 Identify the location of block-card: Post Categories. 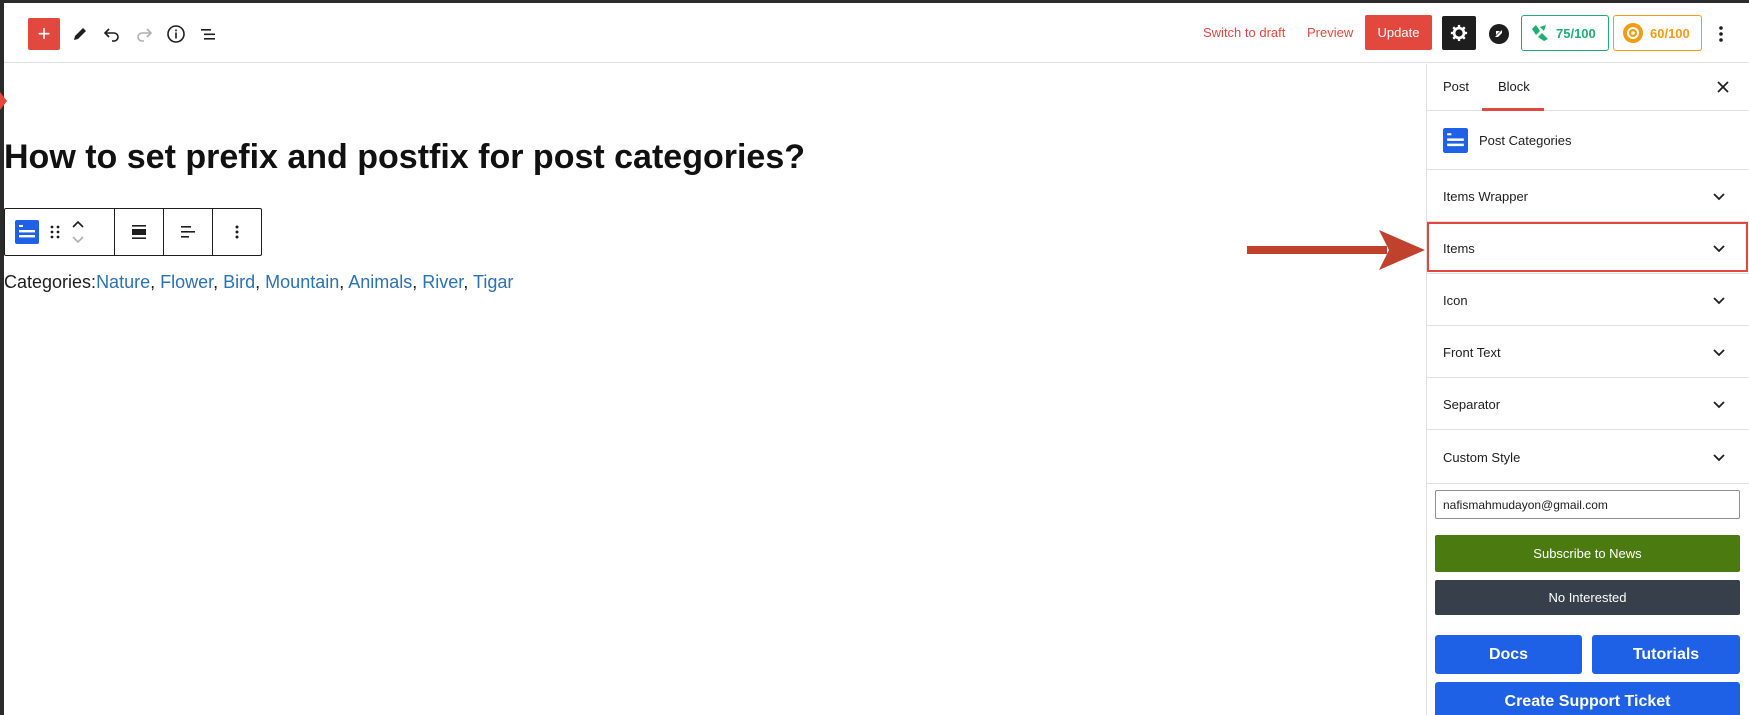
(1588, 140).